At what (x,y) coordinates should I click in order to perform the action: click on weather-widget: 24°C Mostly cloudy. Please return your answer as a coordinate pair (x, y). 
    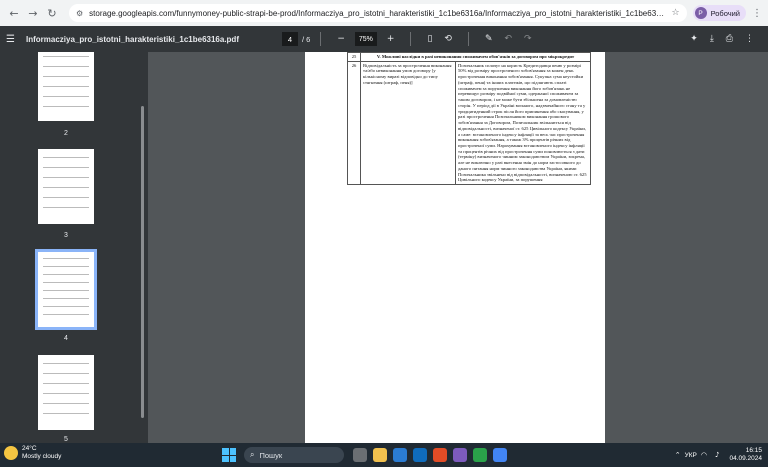
    Looking at the image, I should click on (32, 453).